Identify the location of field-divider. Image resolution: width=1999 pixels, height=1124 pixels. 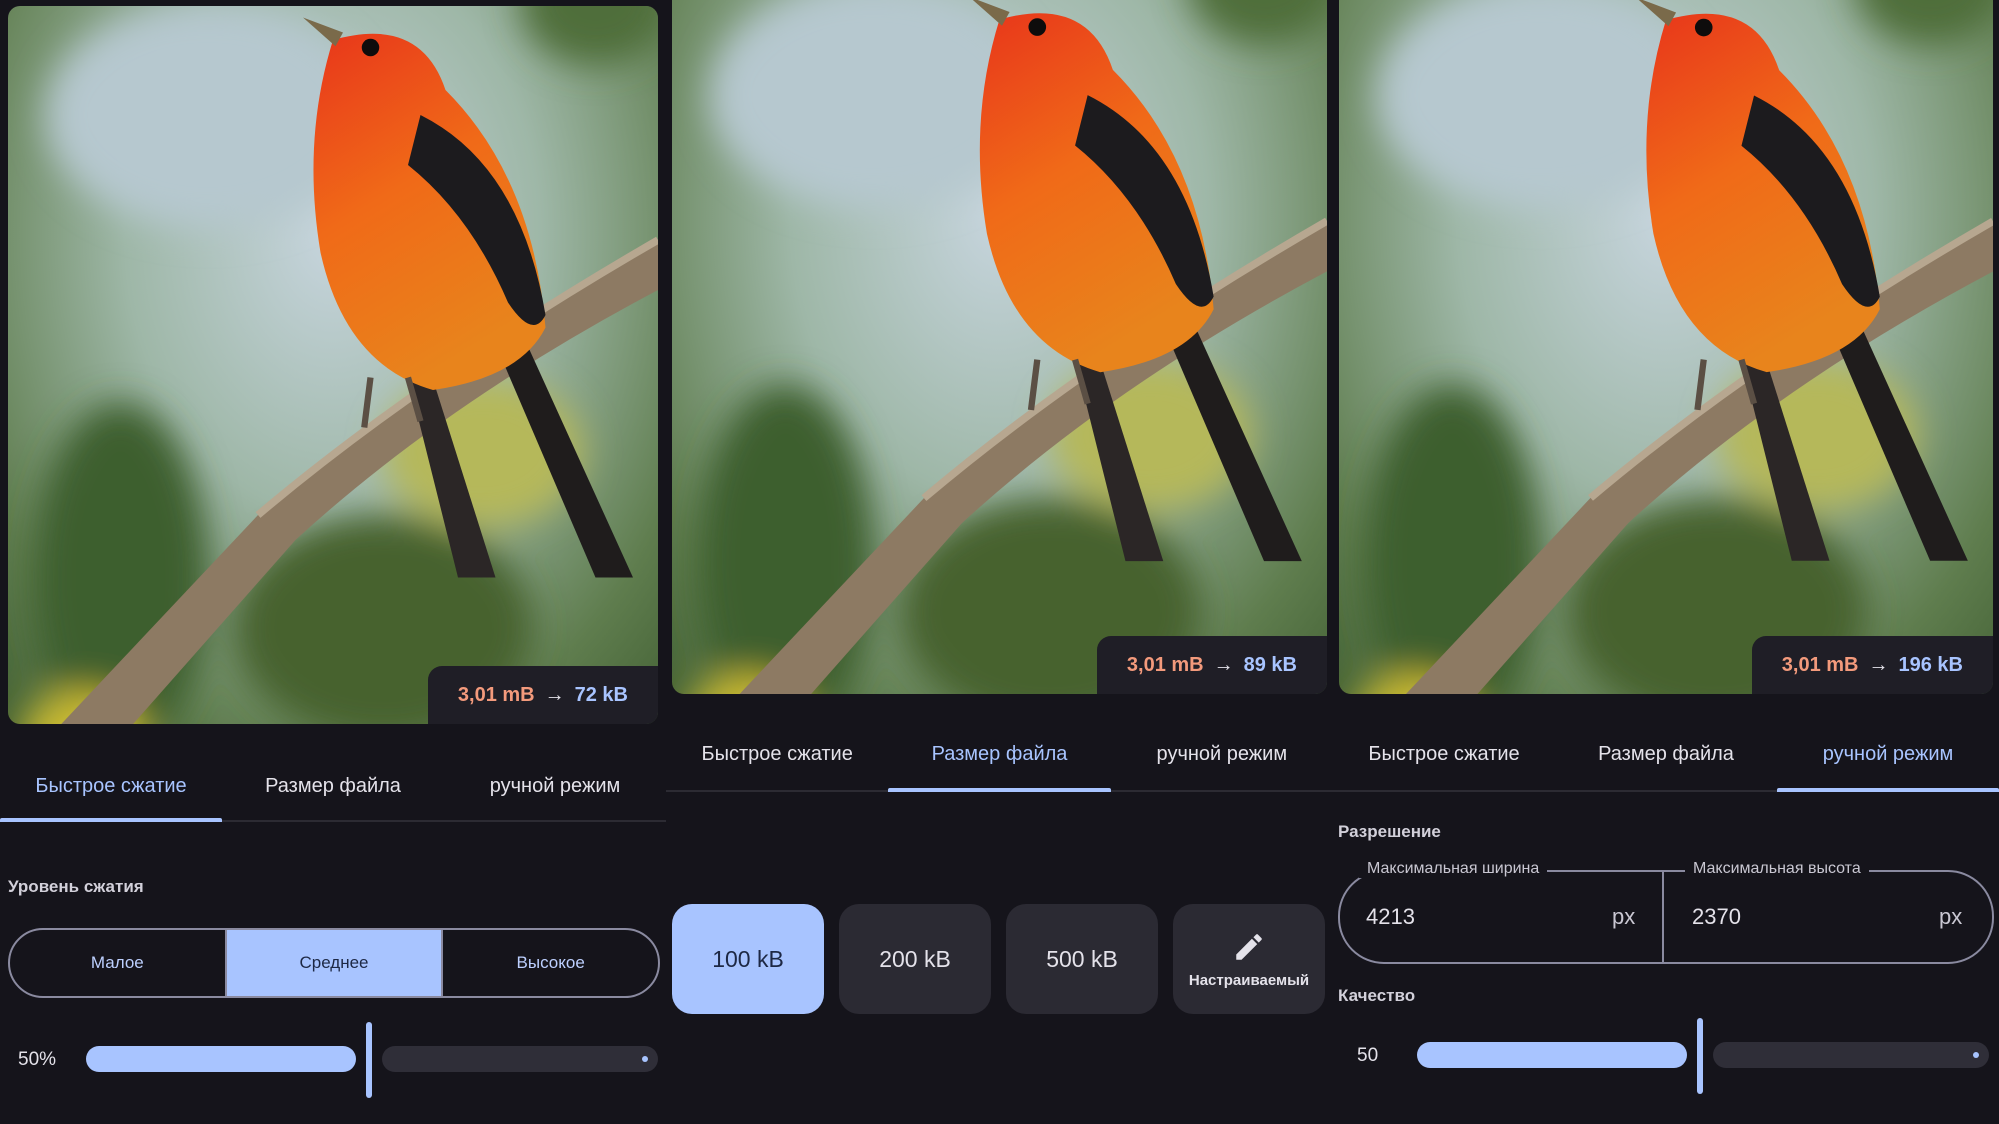
(1663, 917).